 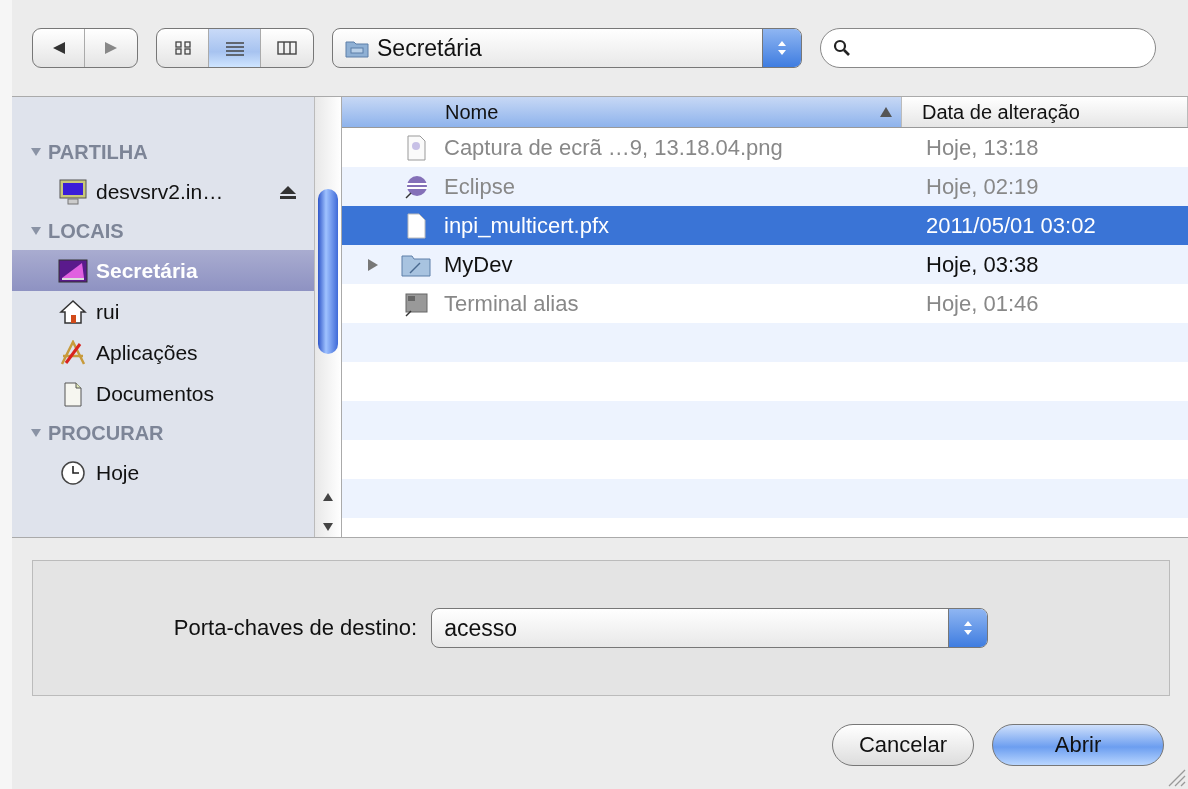 I want to click on column-header: Data de alteração, so click(x=1045, y=112).